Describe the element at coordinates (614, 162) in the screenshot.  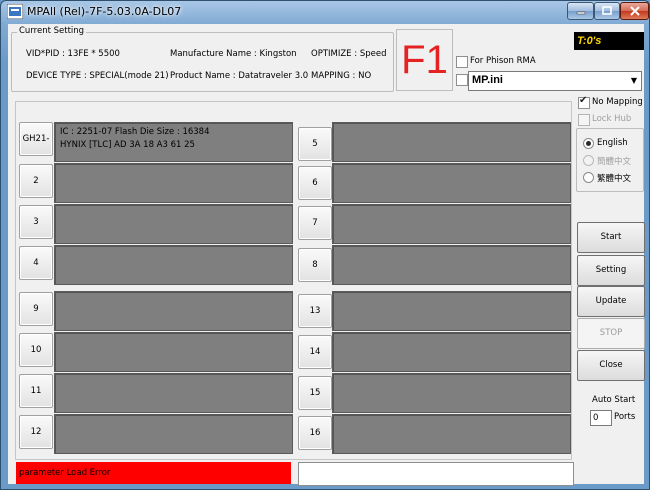
I see `language-simplified-label: 簡體中文` at that location.